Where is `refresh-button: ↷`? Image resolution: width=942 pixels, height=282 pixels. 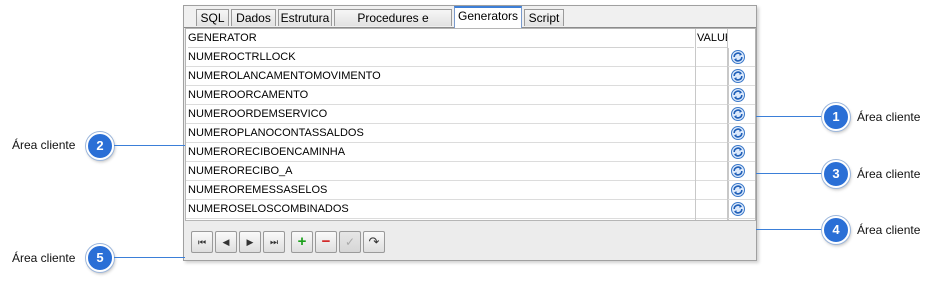
refresh-button: ↷ is located at coordinates (374, 242).